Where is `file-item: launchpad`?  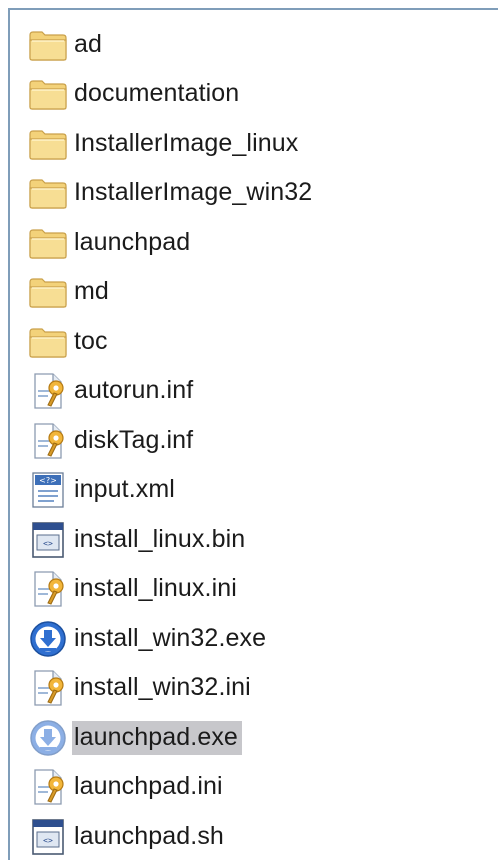
file-item: launchpad is located at coordinates (171, 243).